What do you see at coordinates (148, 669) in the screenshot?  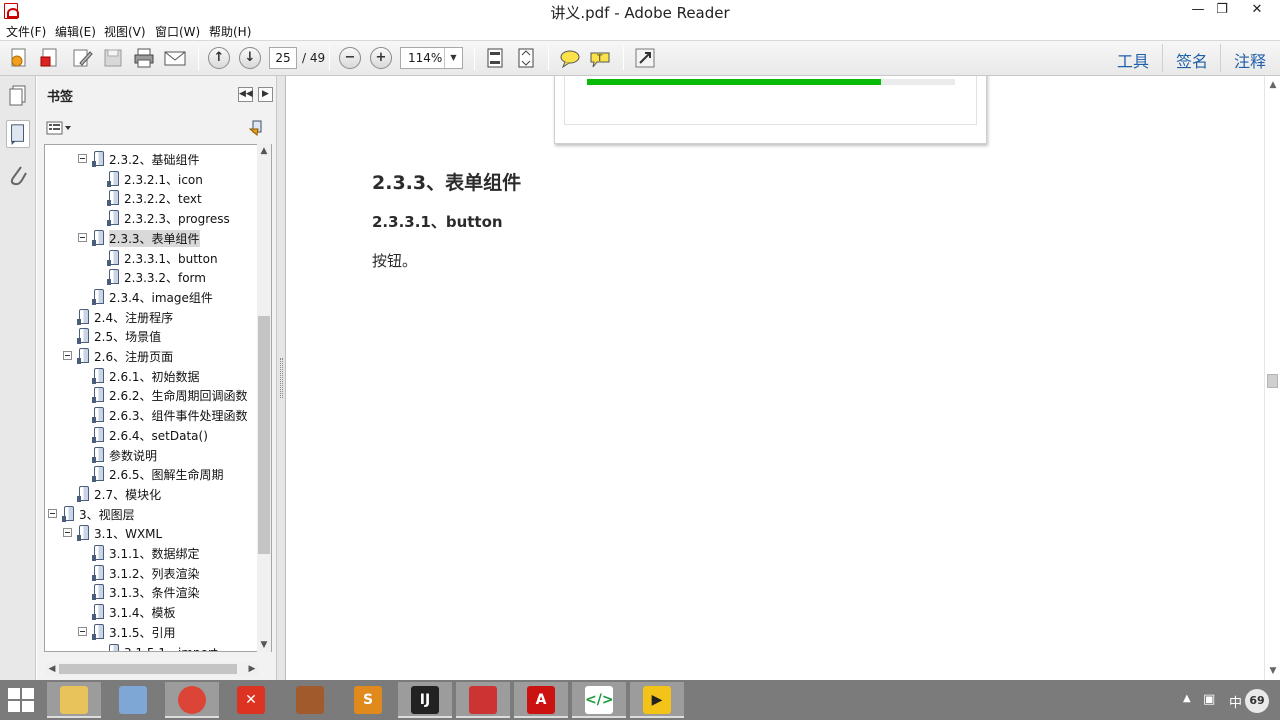 I see `hscroll-thumb` at bounding box center [148, 669].